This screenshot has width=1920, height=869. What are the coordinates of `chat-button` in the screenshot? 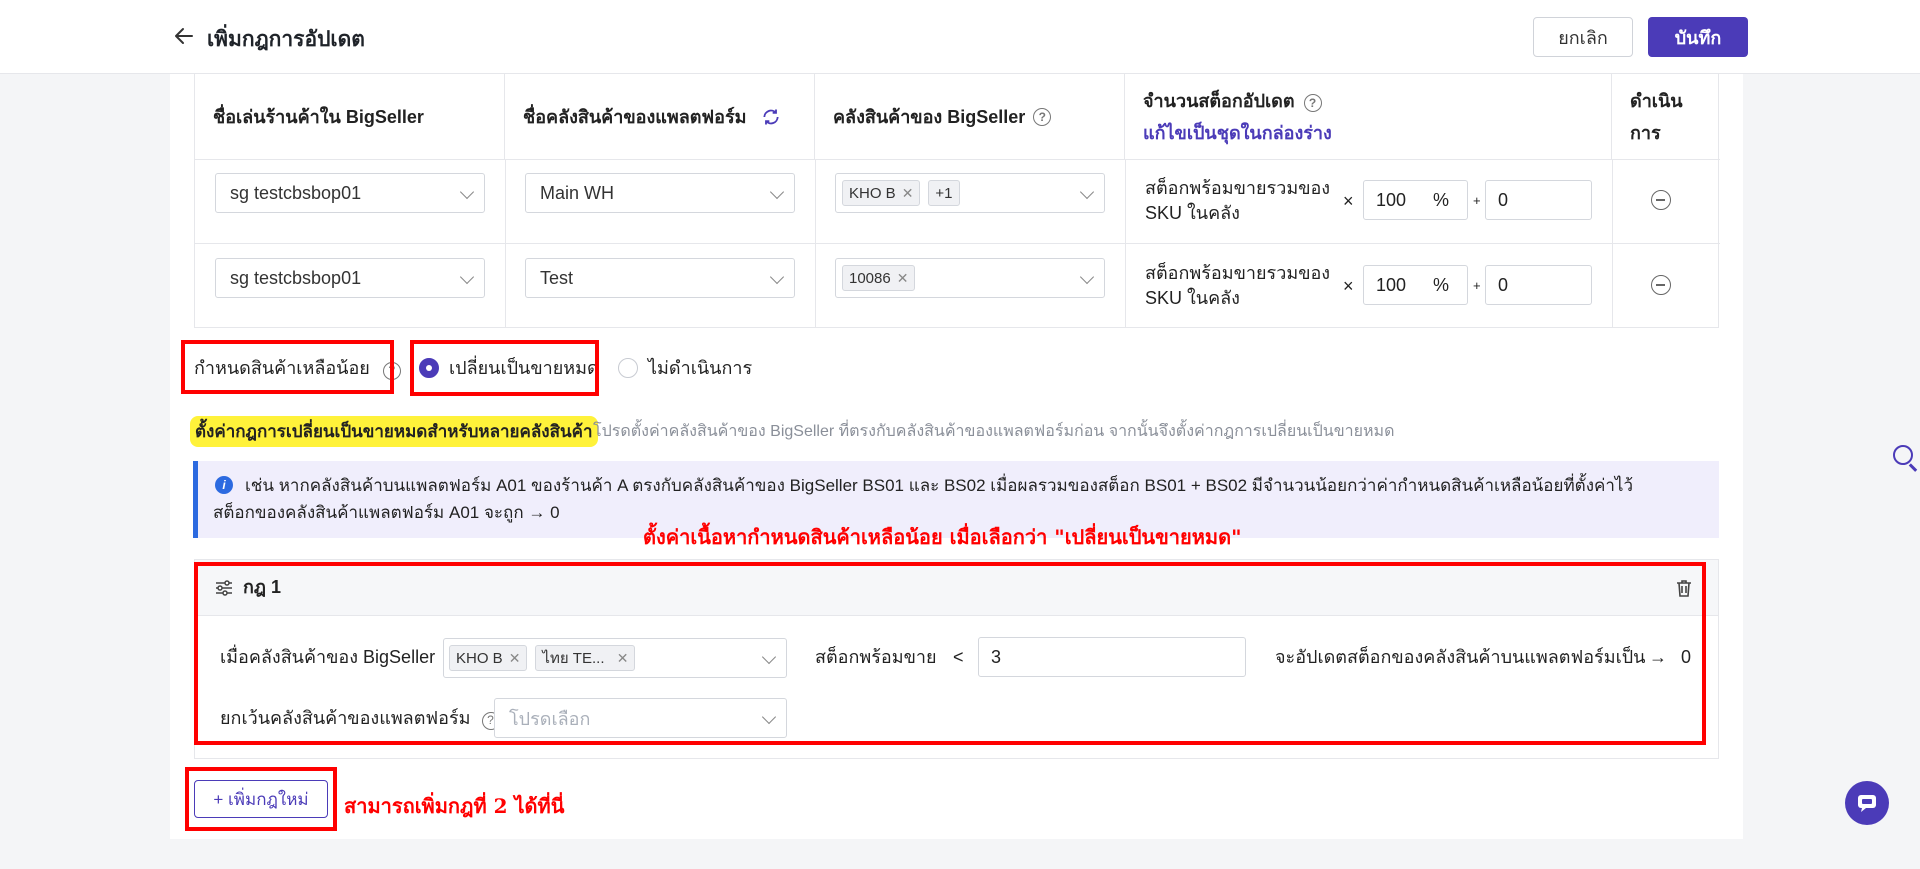 It's located at (1867, 803).